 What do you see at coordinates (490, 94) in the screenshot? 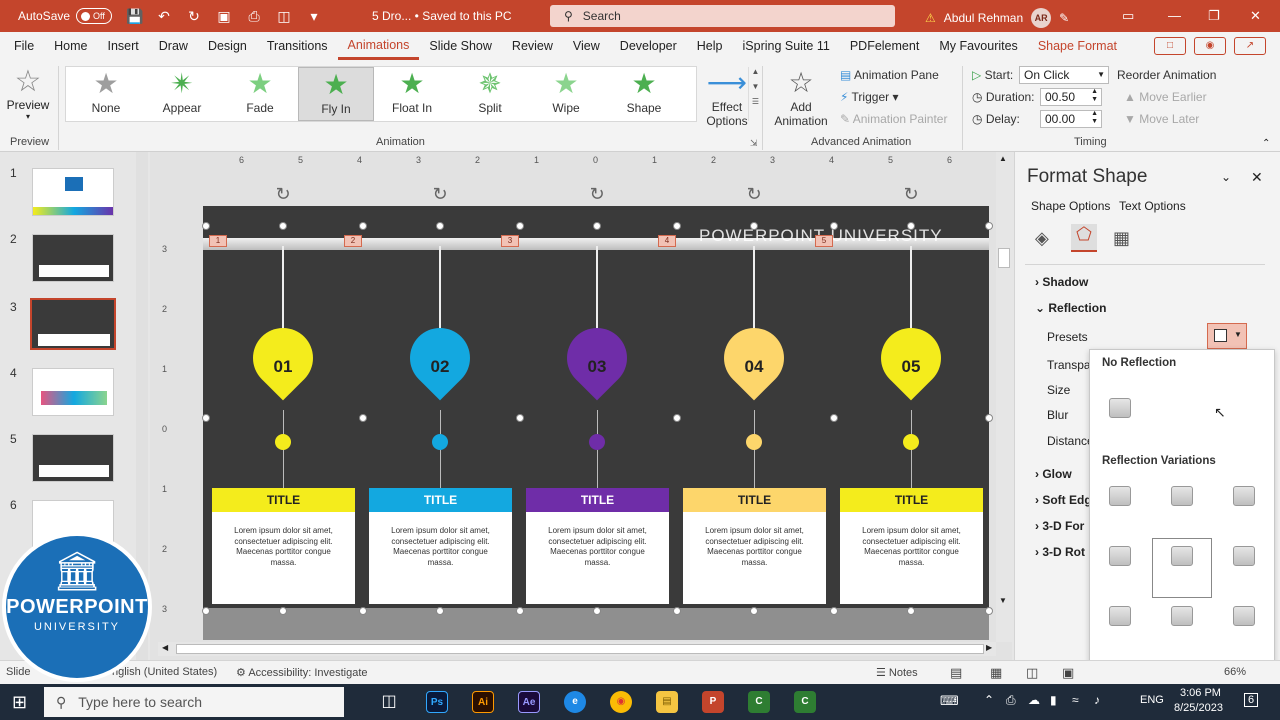
I see `animation-split: ✵ Split` at bounding box center [490, 94].